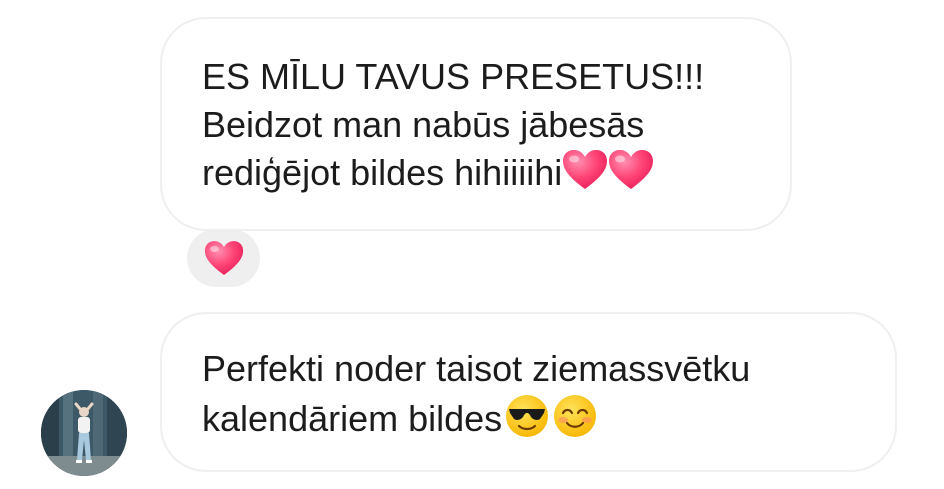 The image size is (944, 489). I want to click on message-1-line-2: Beidzot man nabūs jābesās, so click(423, 124).